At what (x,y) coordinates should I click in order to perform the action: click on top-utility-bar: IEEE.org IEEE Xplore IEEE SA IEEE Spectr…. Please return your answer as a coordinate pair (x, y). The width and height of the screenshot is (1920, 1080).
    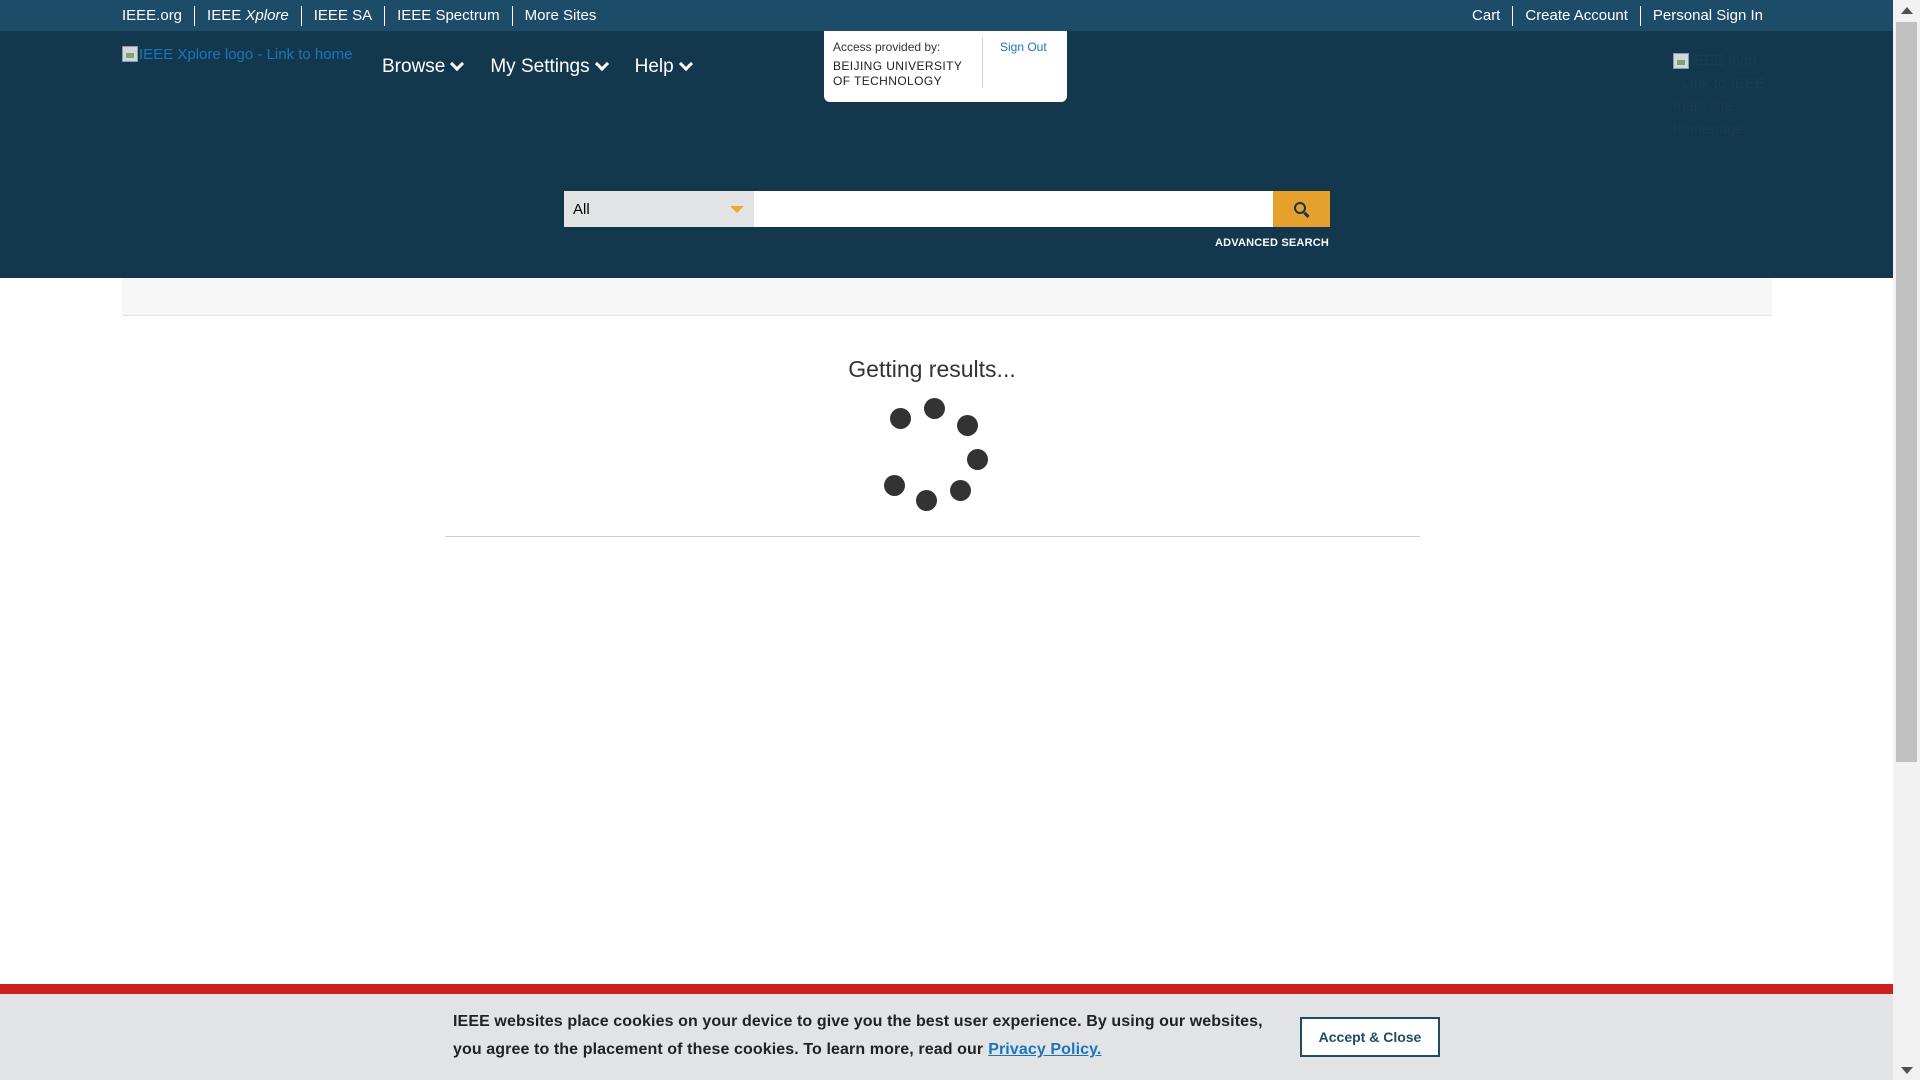
    Looking at the image, I should click on (946, 15).